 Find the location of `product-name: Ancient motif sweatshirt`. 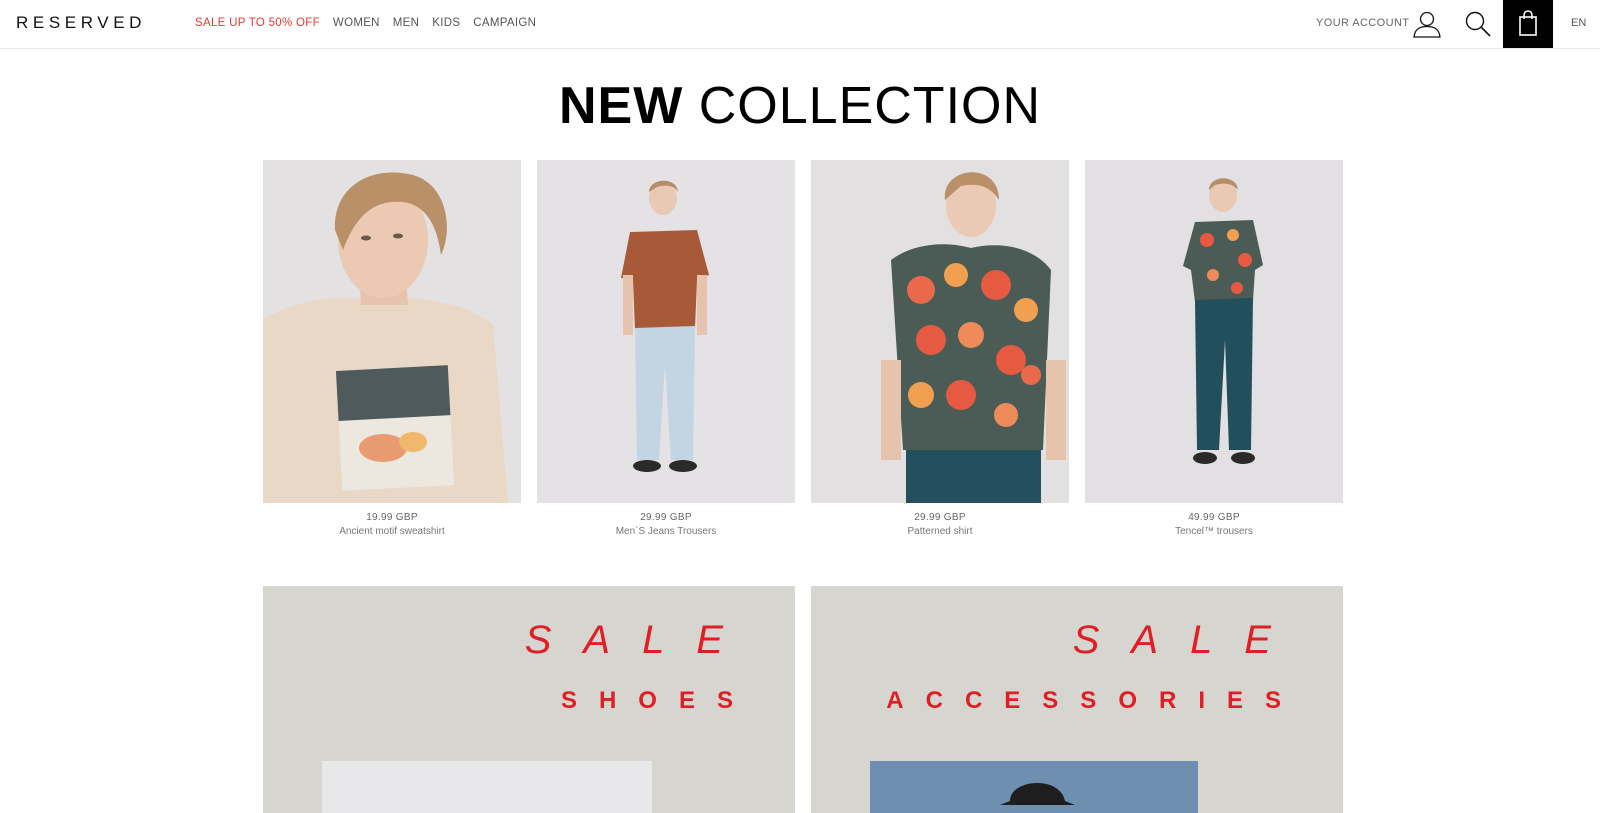

product-name: Ancient motif sweatshirt is located at coordinates (392, 531).